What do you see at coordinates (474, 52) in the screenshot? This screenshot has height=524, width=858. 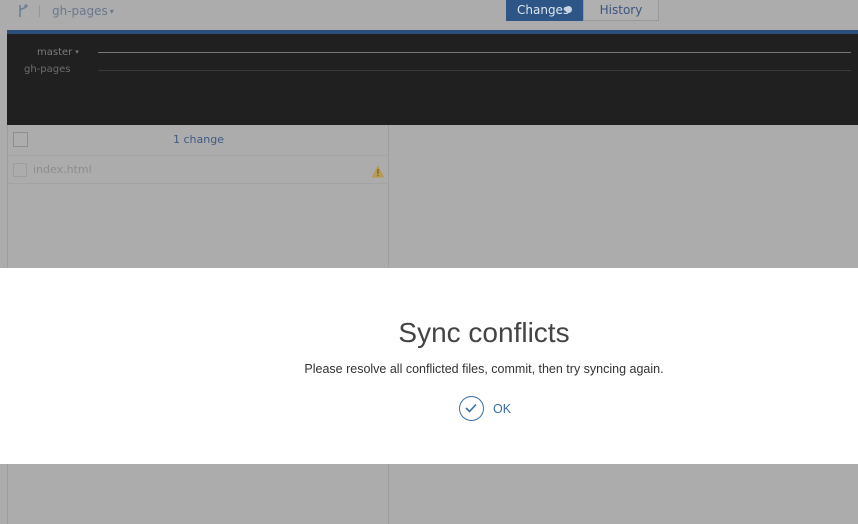 I see `graph-line-master` at bounding box center [474, 52].